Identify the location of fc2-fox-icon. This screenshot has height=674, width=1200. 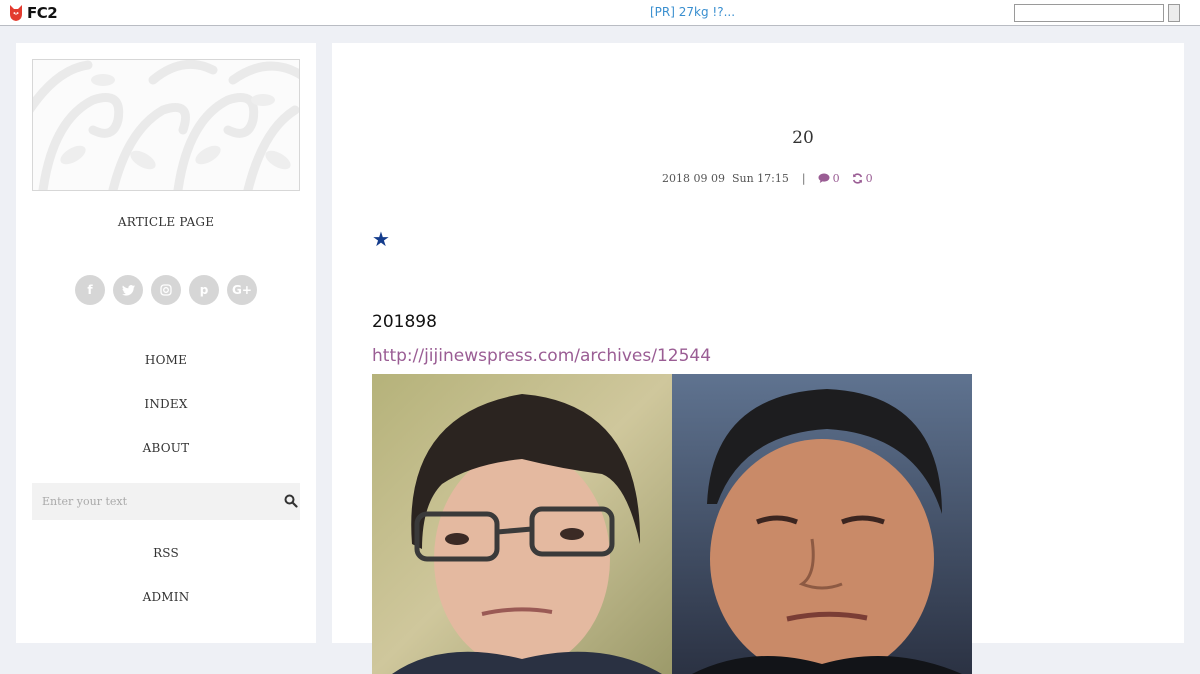
(16, 13).